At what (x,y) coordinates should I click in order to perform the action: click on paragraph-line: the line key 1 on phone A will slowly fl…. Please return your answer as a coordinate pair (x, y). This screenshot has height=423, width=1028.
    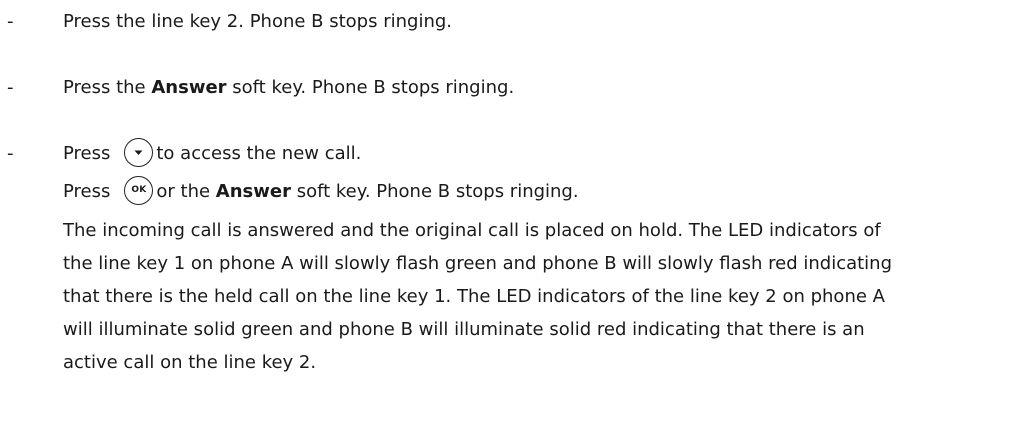
    Looking at the image, I should click on (478, 263).